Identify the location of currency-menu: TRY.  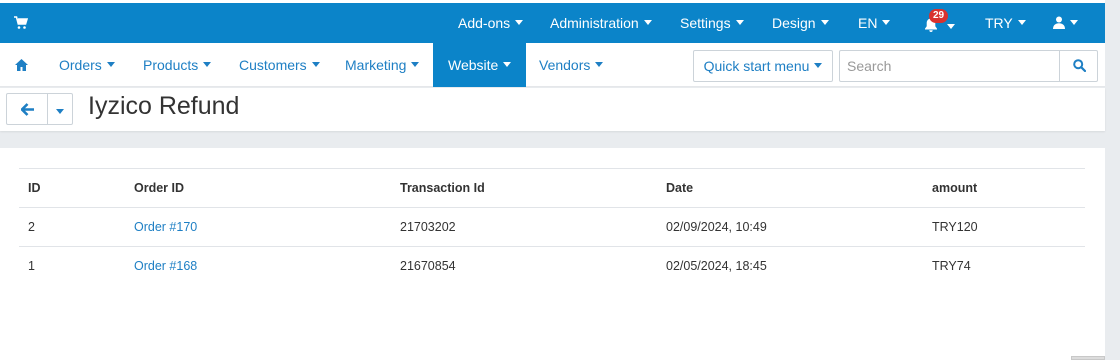
(1005, 23).